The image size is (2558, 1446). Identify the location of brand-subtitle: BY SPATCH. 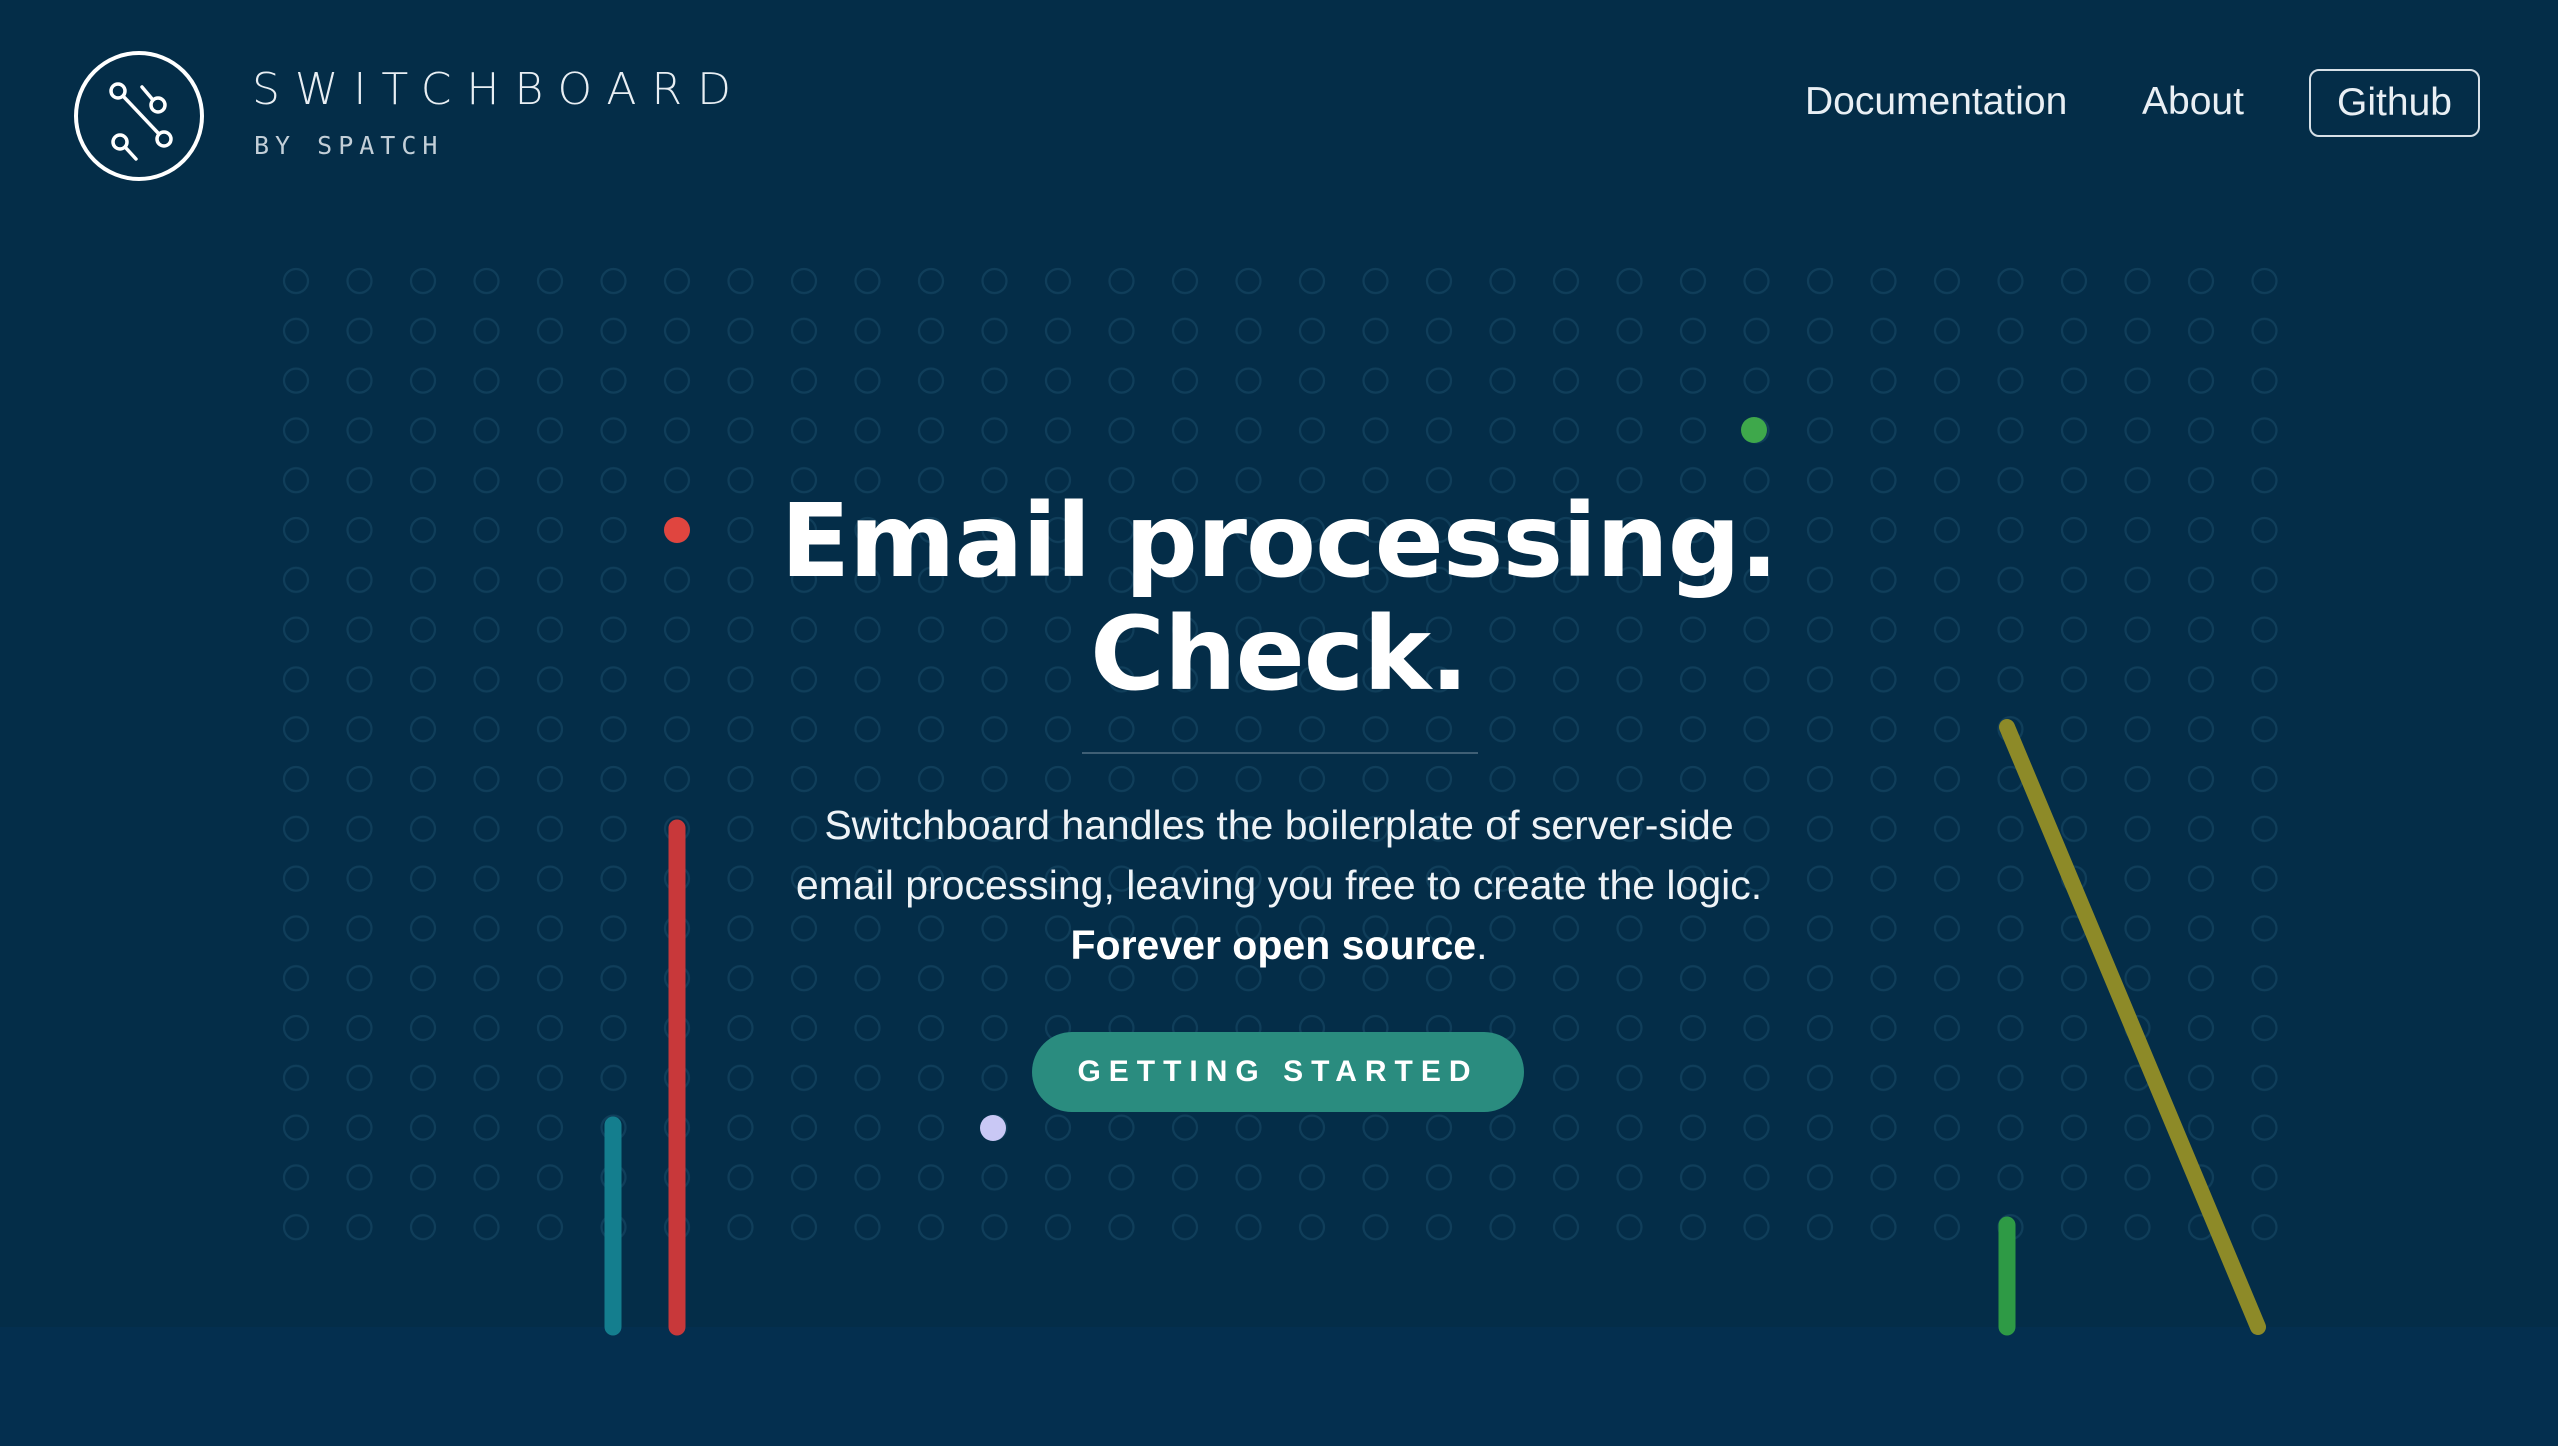
(349, 145).